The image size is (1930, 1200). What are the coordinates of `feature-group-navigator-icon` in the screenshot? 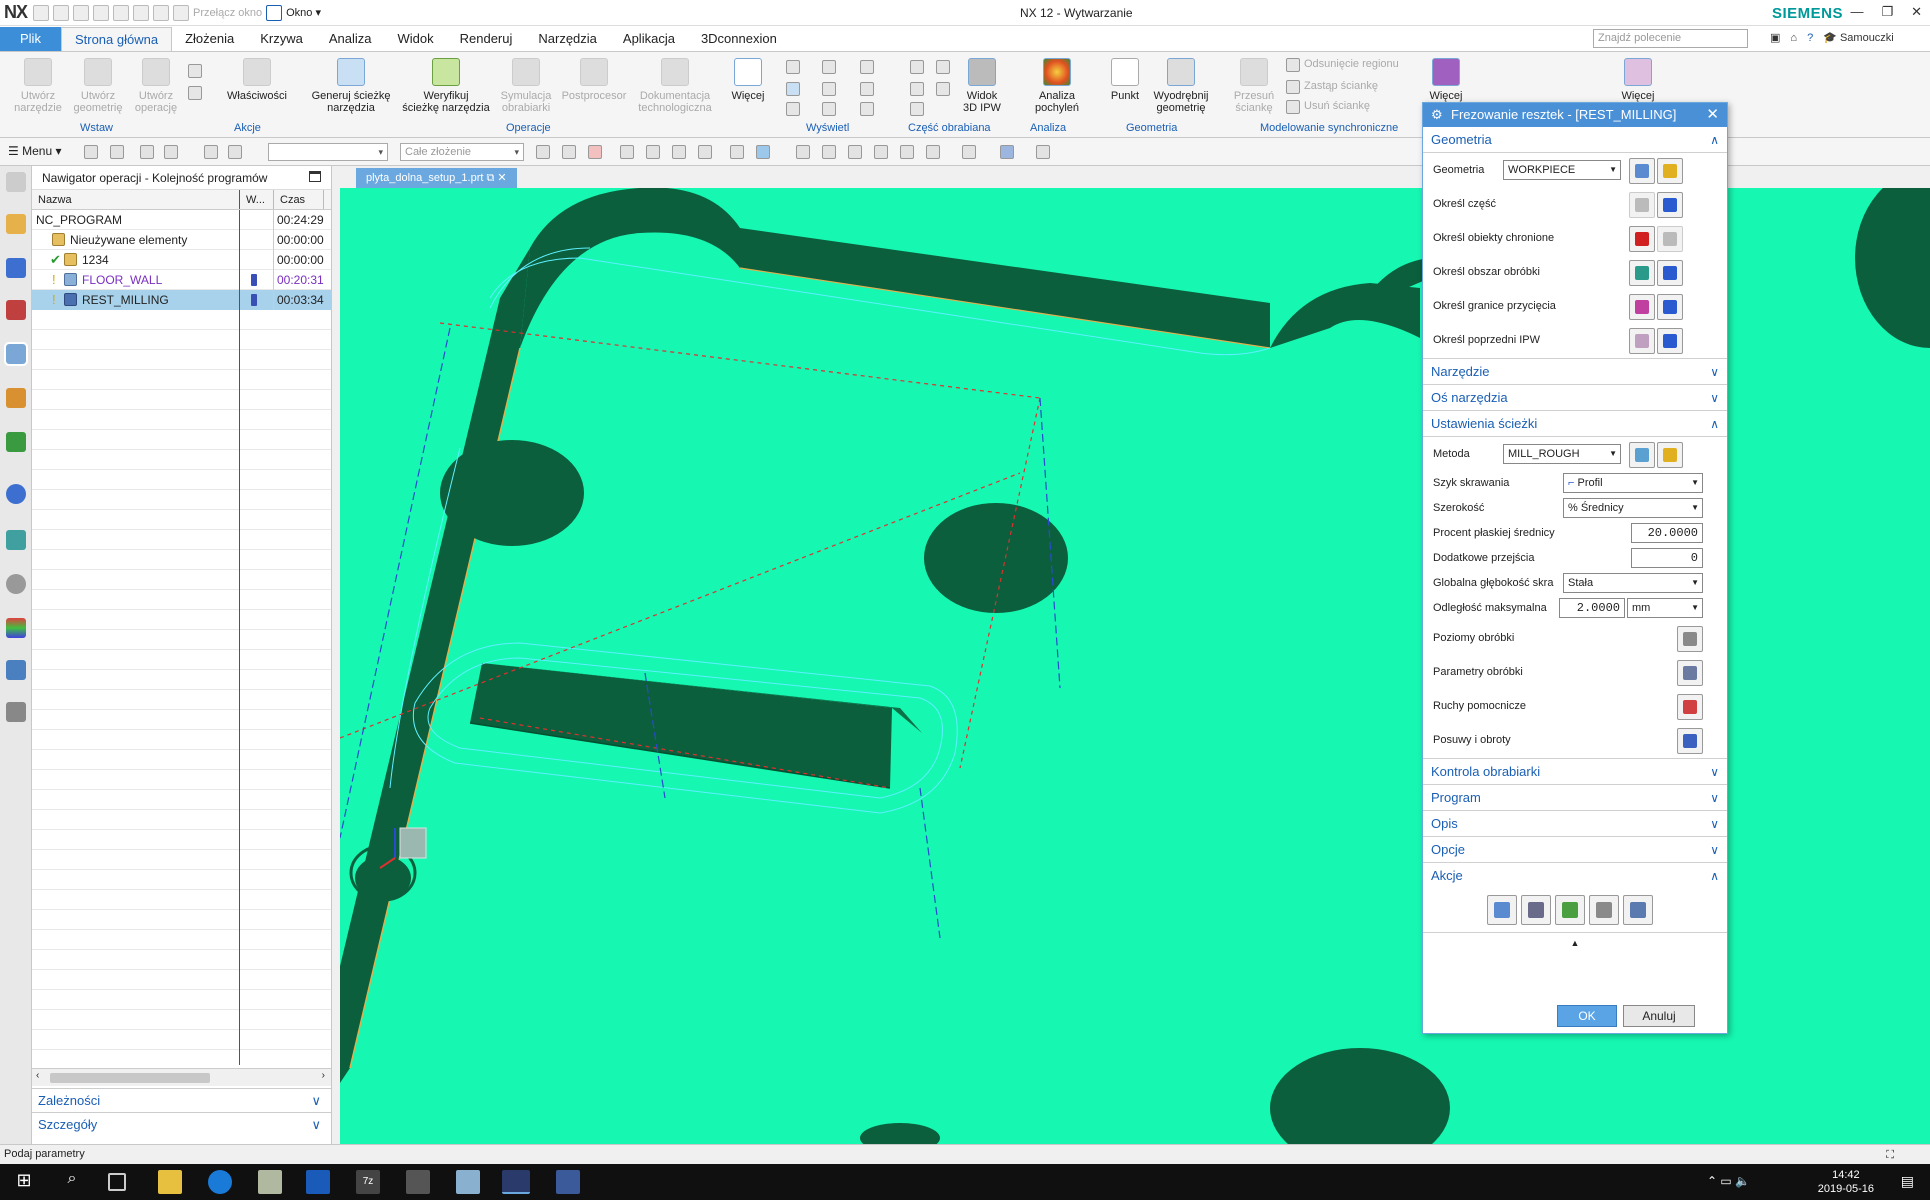 It's located at (16, 442).